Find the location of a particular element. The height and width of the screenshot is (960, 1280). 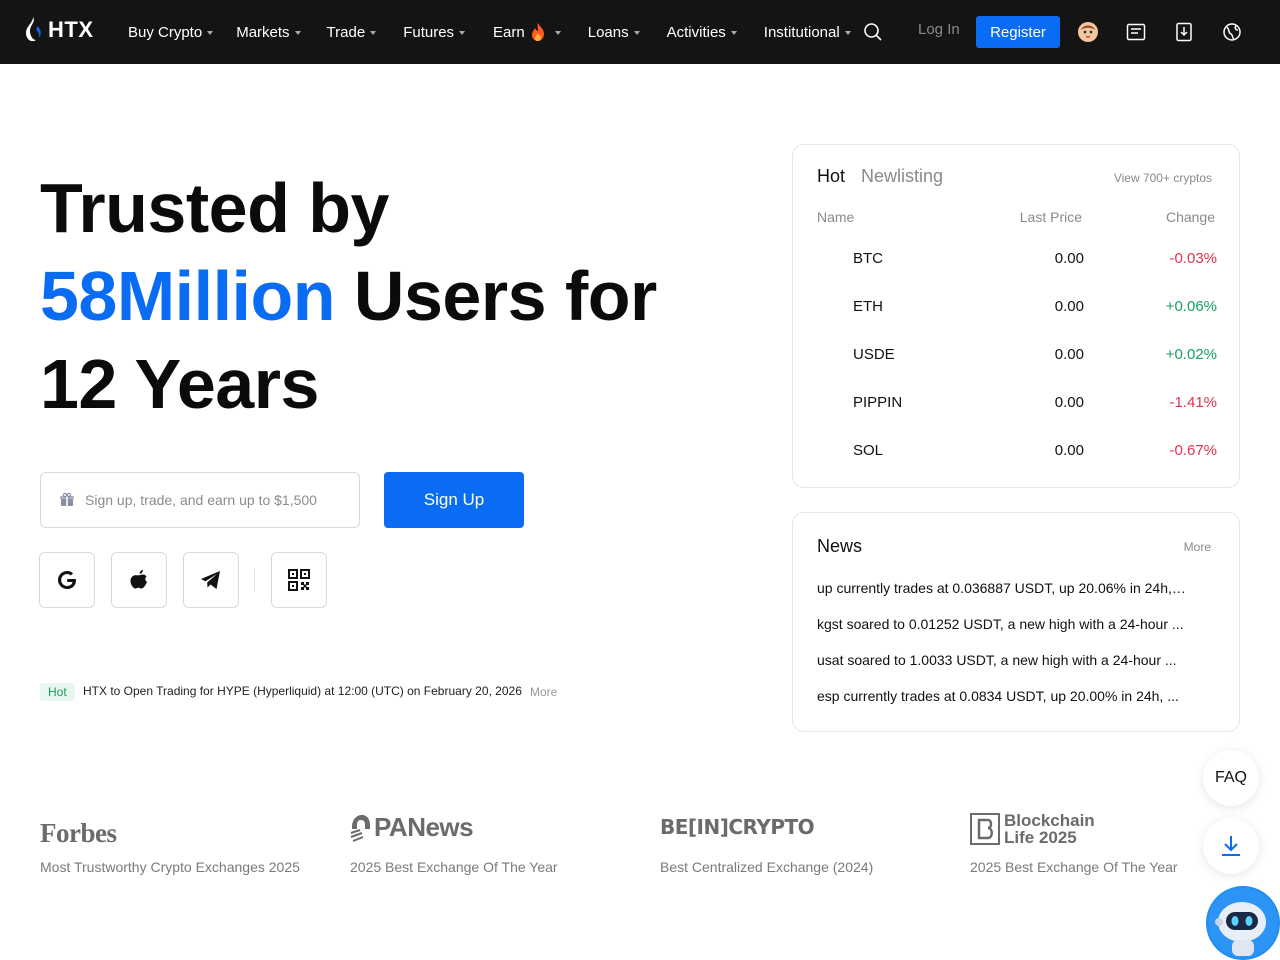

news-more-link: More is located at coordinates (1197, 547).